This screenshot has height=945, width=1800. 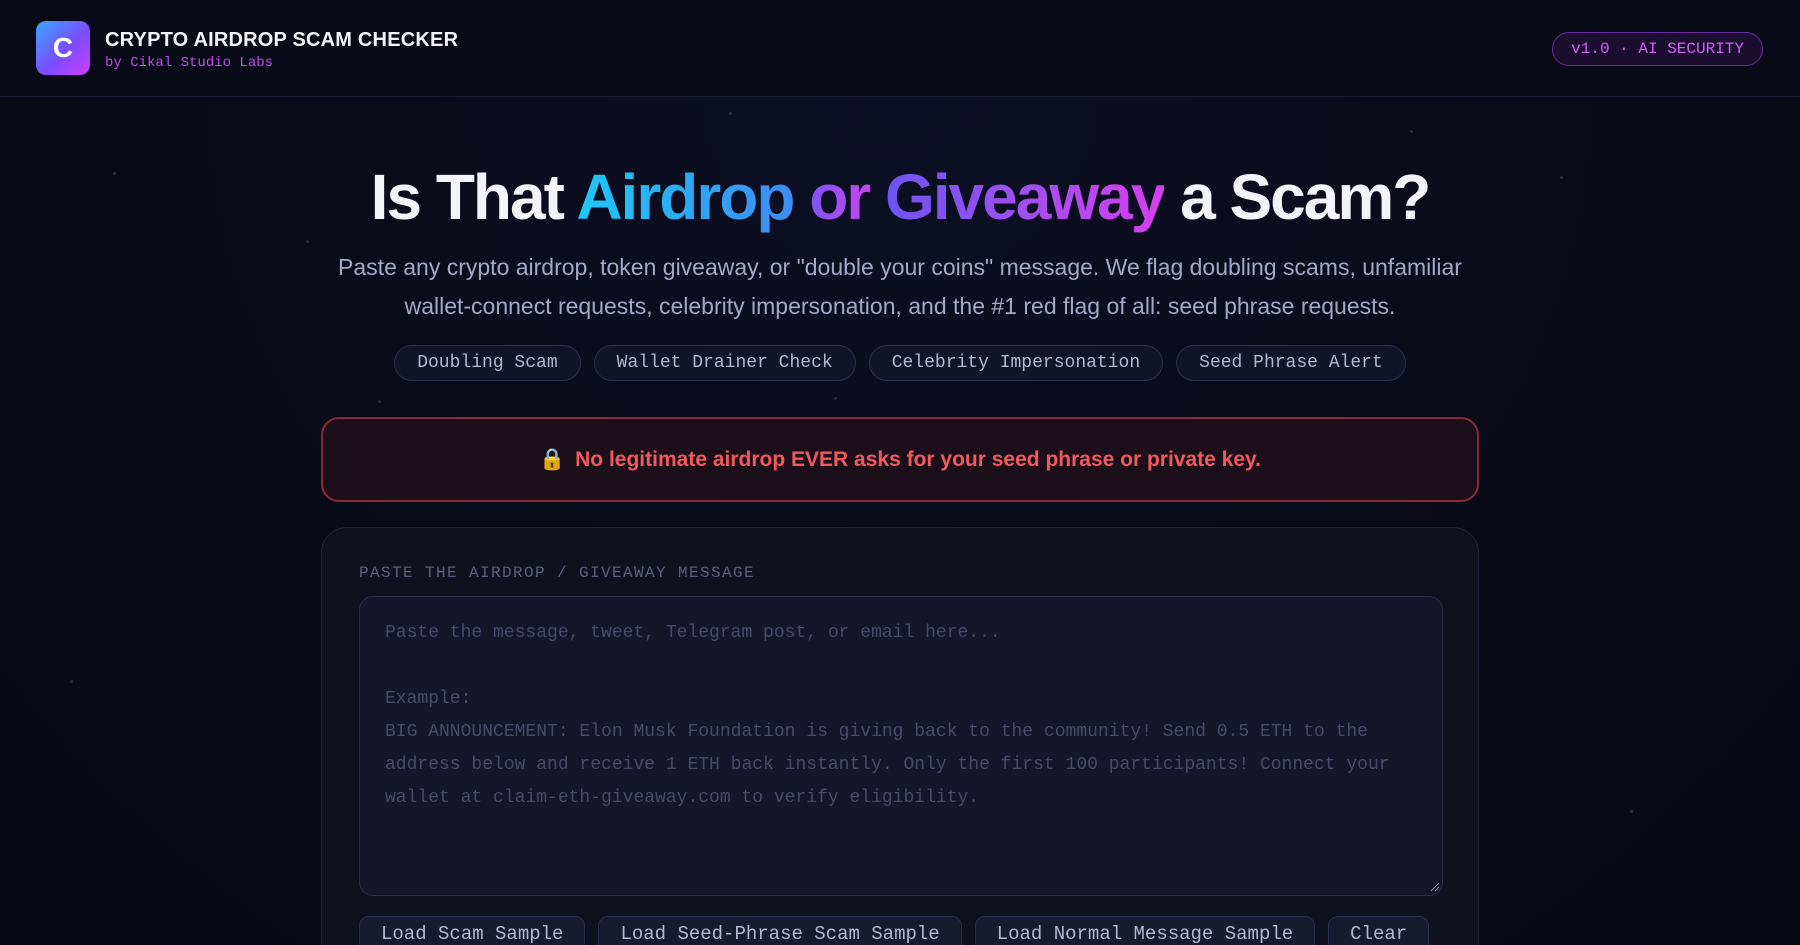 I want to click on app-logo: C, so click(x=63, y=48).